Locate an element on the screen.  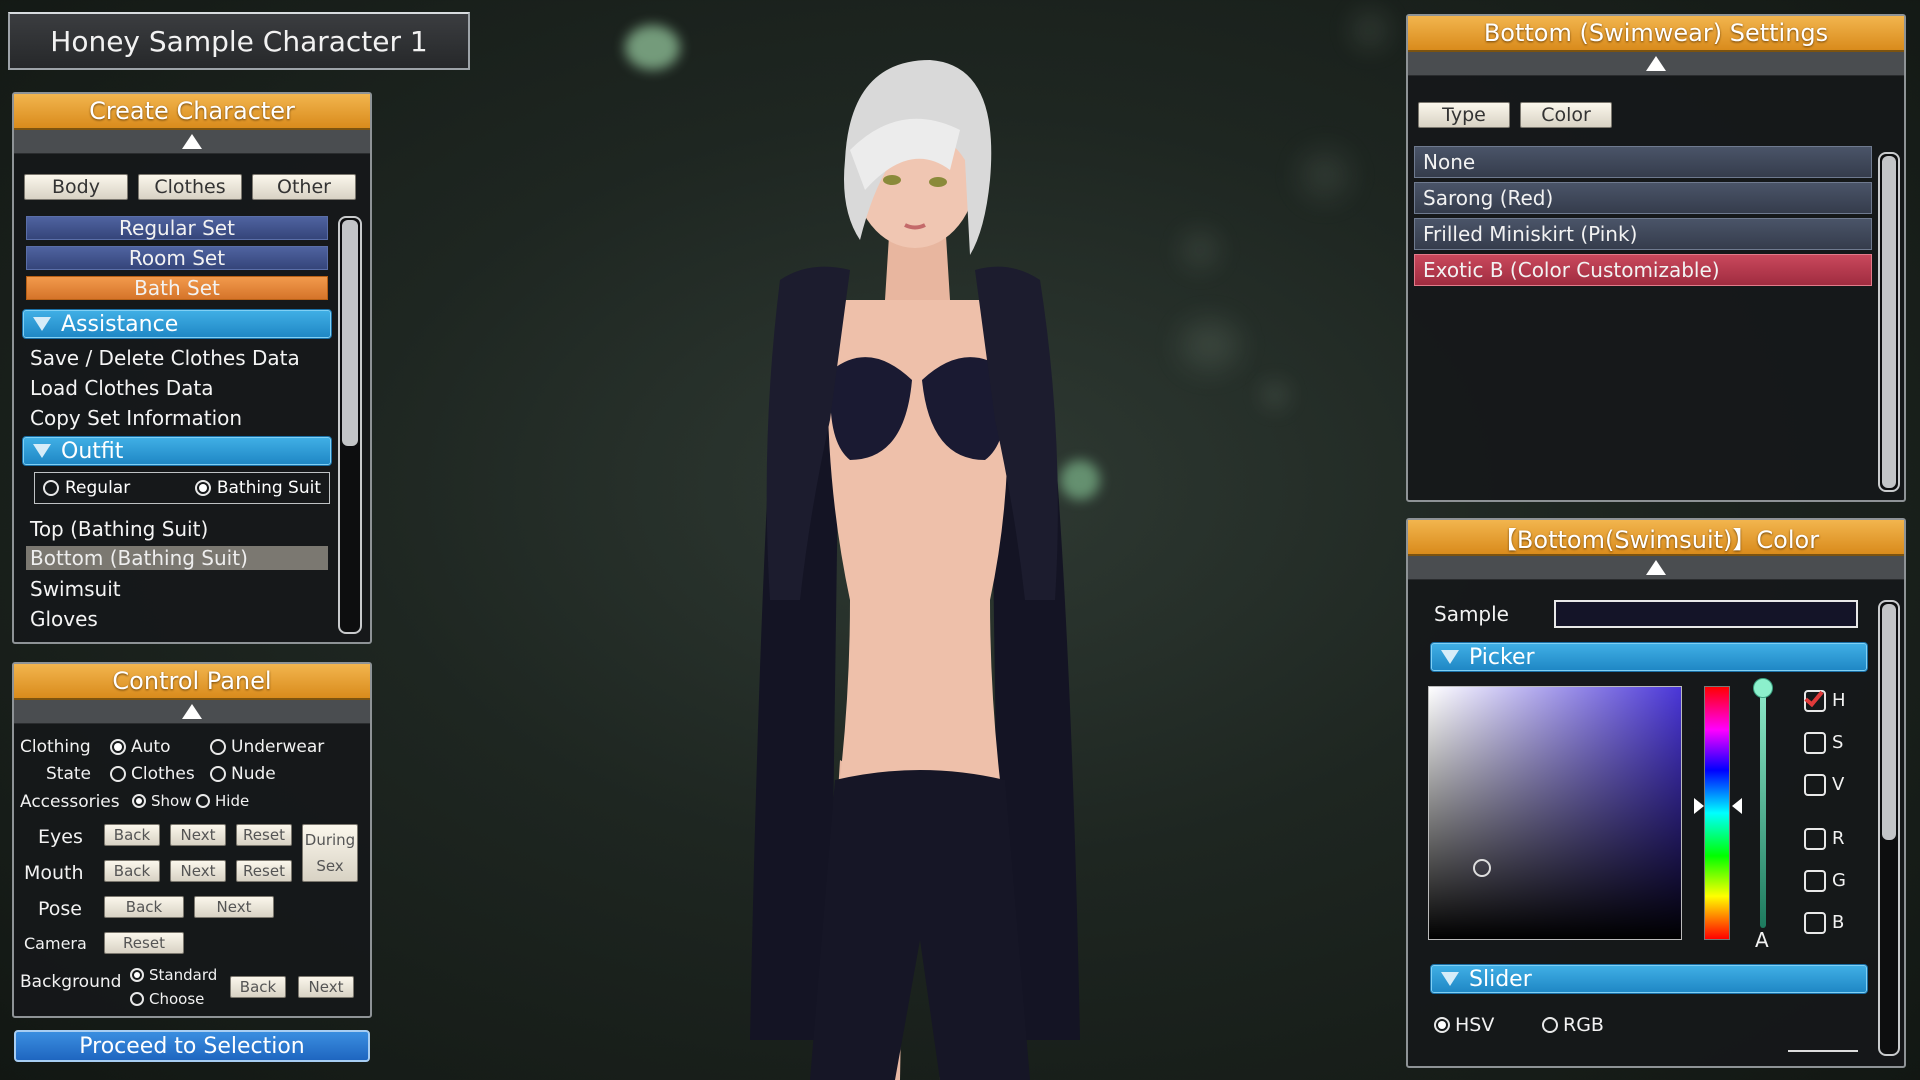
eyes-label: Eyes is located at coordinates (60, 837).